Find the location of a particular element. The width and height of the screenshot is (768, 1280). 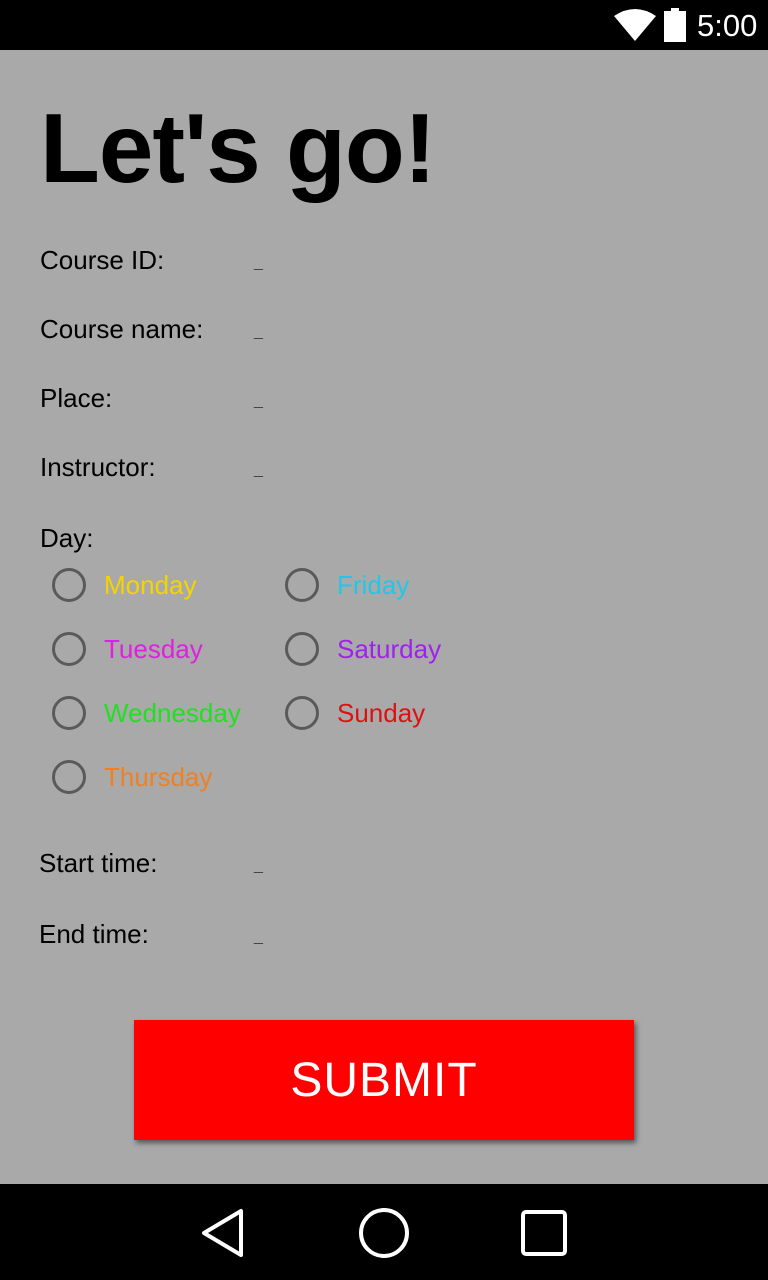

radio-label: Sunday is located at coordinates (381, 713).